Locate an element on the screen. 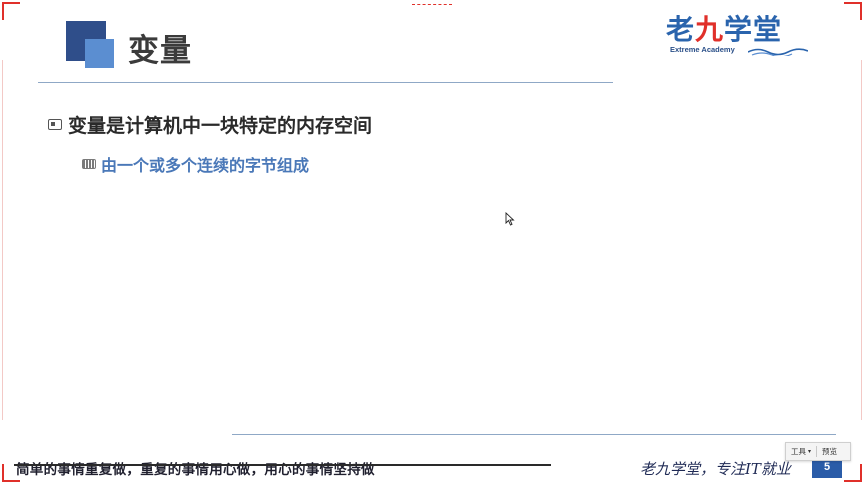 The width and height of the screenshot is (864, 486). chevron-down-icon: ▾ is located at coordinates (810, 452).